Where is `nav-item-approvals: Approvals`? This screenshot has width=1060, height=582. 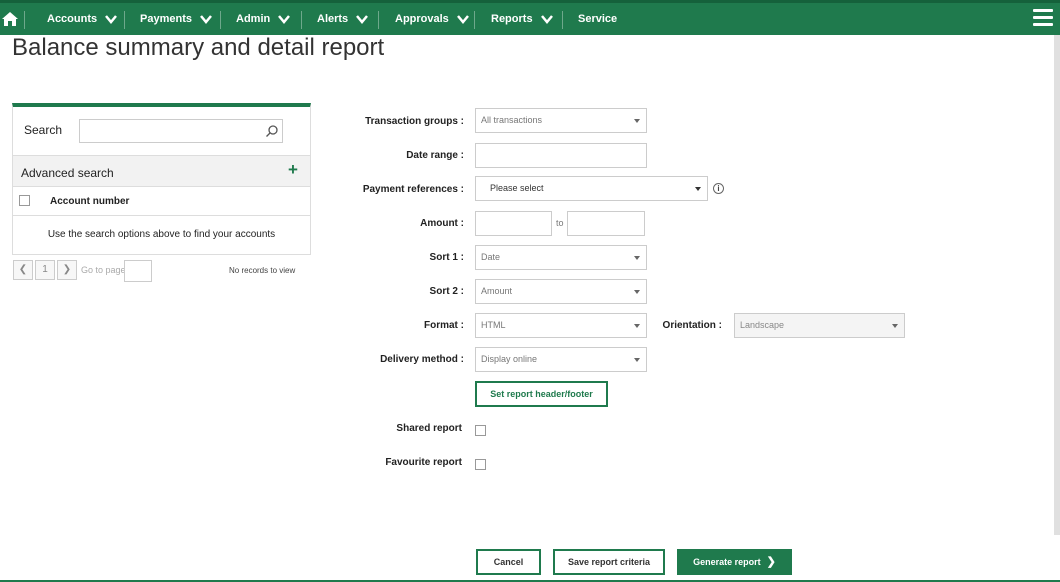 nav-item-approvals: Approvals is located at coordinates (432, 19).